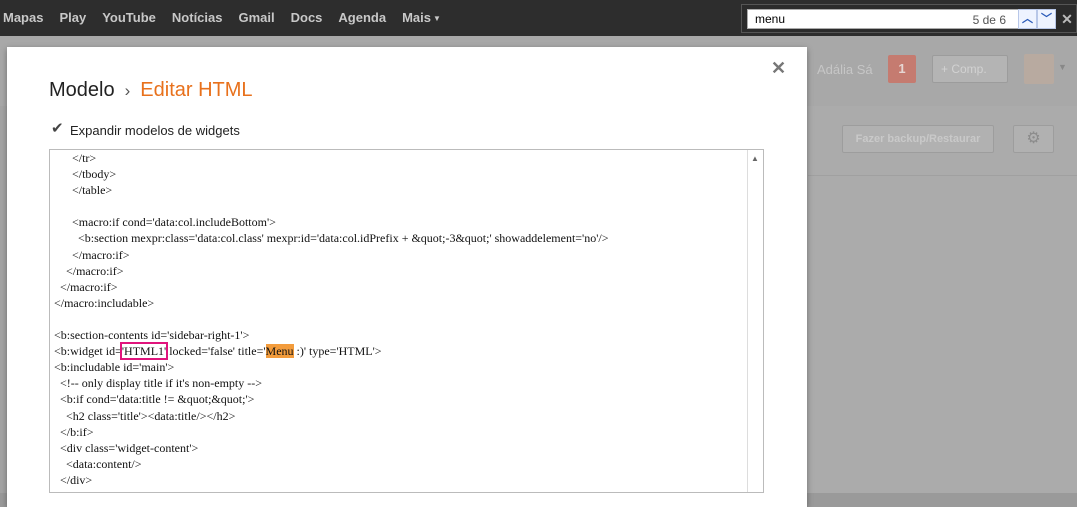  What do you see at coordinates (755, 158) in the screenshot?
I see `scroll-up-icon: ▲` at bounding box center [755, 158].